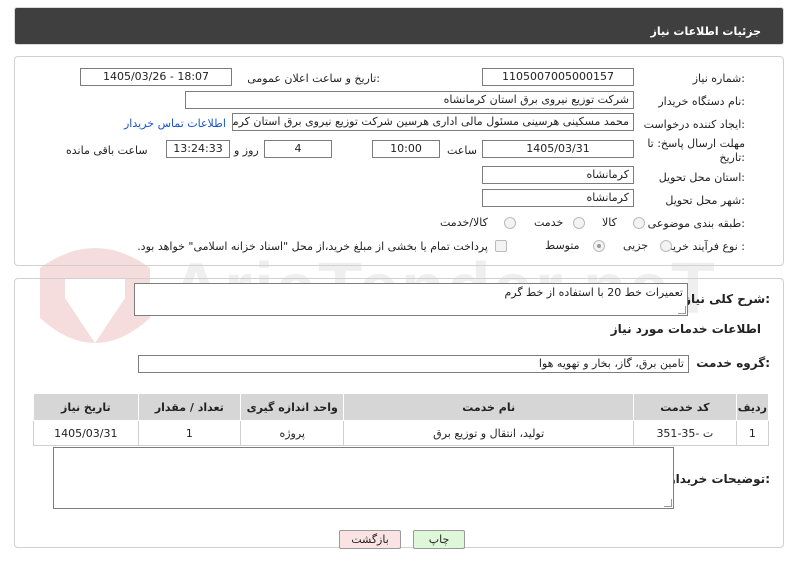 This screenshot has width=788, height=566. Describe the element at coordinates (549, 222) in the screenshot. I see `category-option-service: خدمت` at that location.